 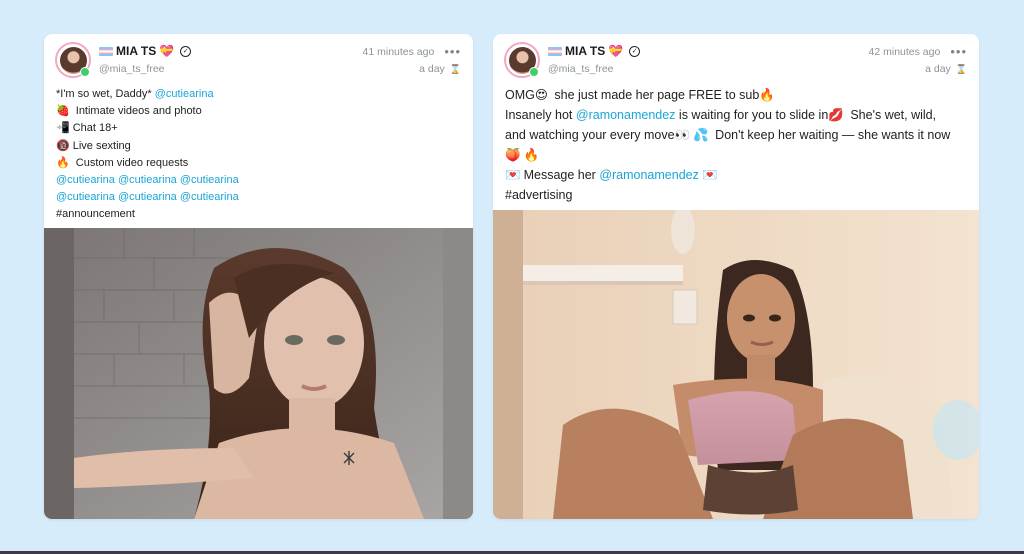 I want to click on post-text-line: #announcement, so click(x=258, y=214).